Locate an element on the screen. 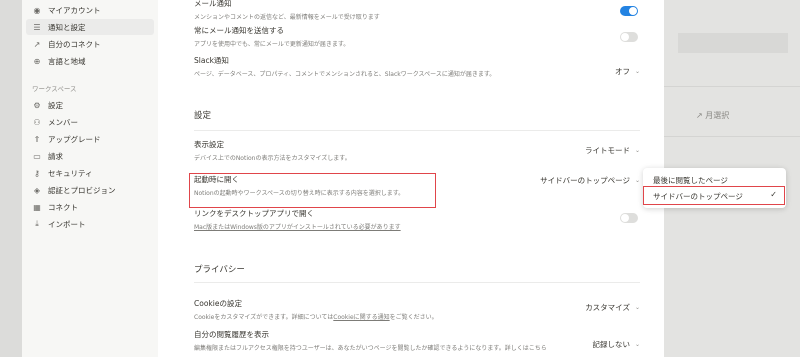 This screenshot has height=357, width=800. sidebar-item-label: コネクト is located at coordinates (63, 207).